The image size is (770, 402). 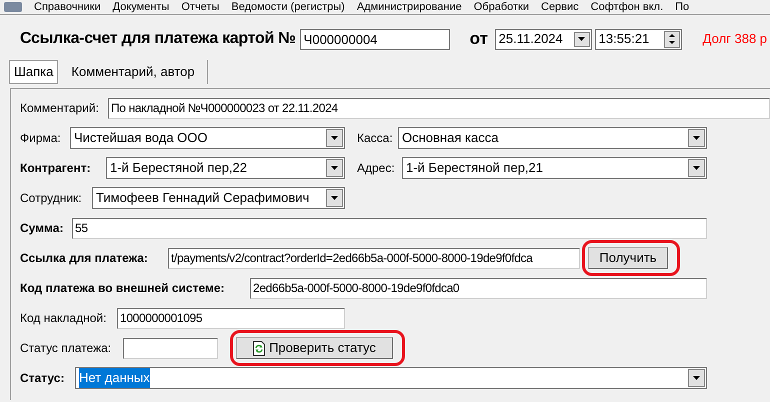 What do you see at coordinates (501, 7) in the screenshot?
I see `menu-item: Обработки` at bounding box center [501, 7].